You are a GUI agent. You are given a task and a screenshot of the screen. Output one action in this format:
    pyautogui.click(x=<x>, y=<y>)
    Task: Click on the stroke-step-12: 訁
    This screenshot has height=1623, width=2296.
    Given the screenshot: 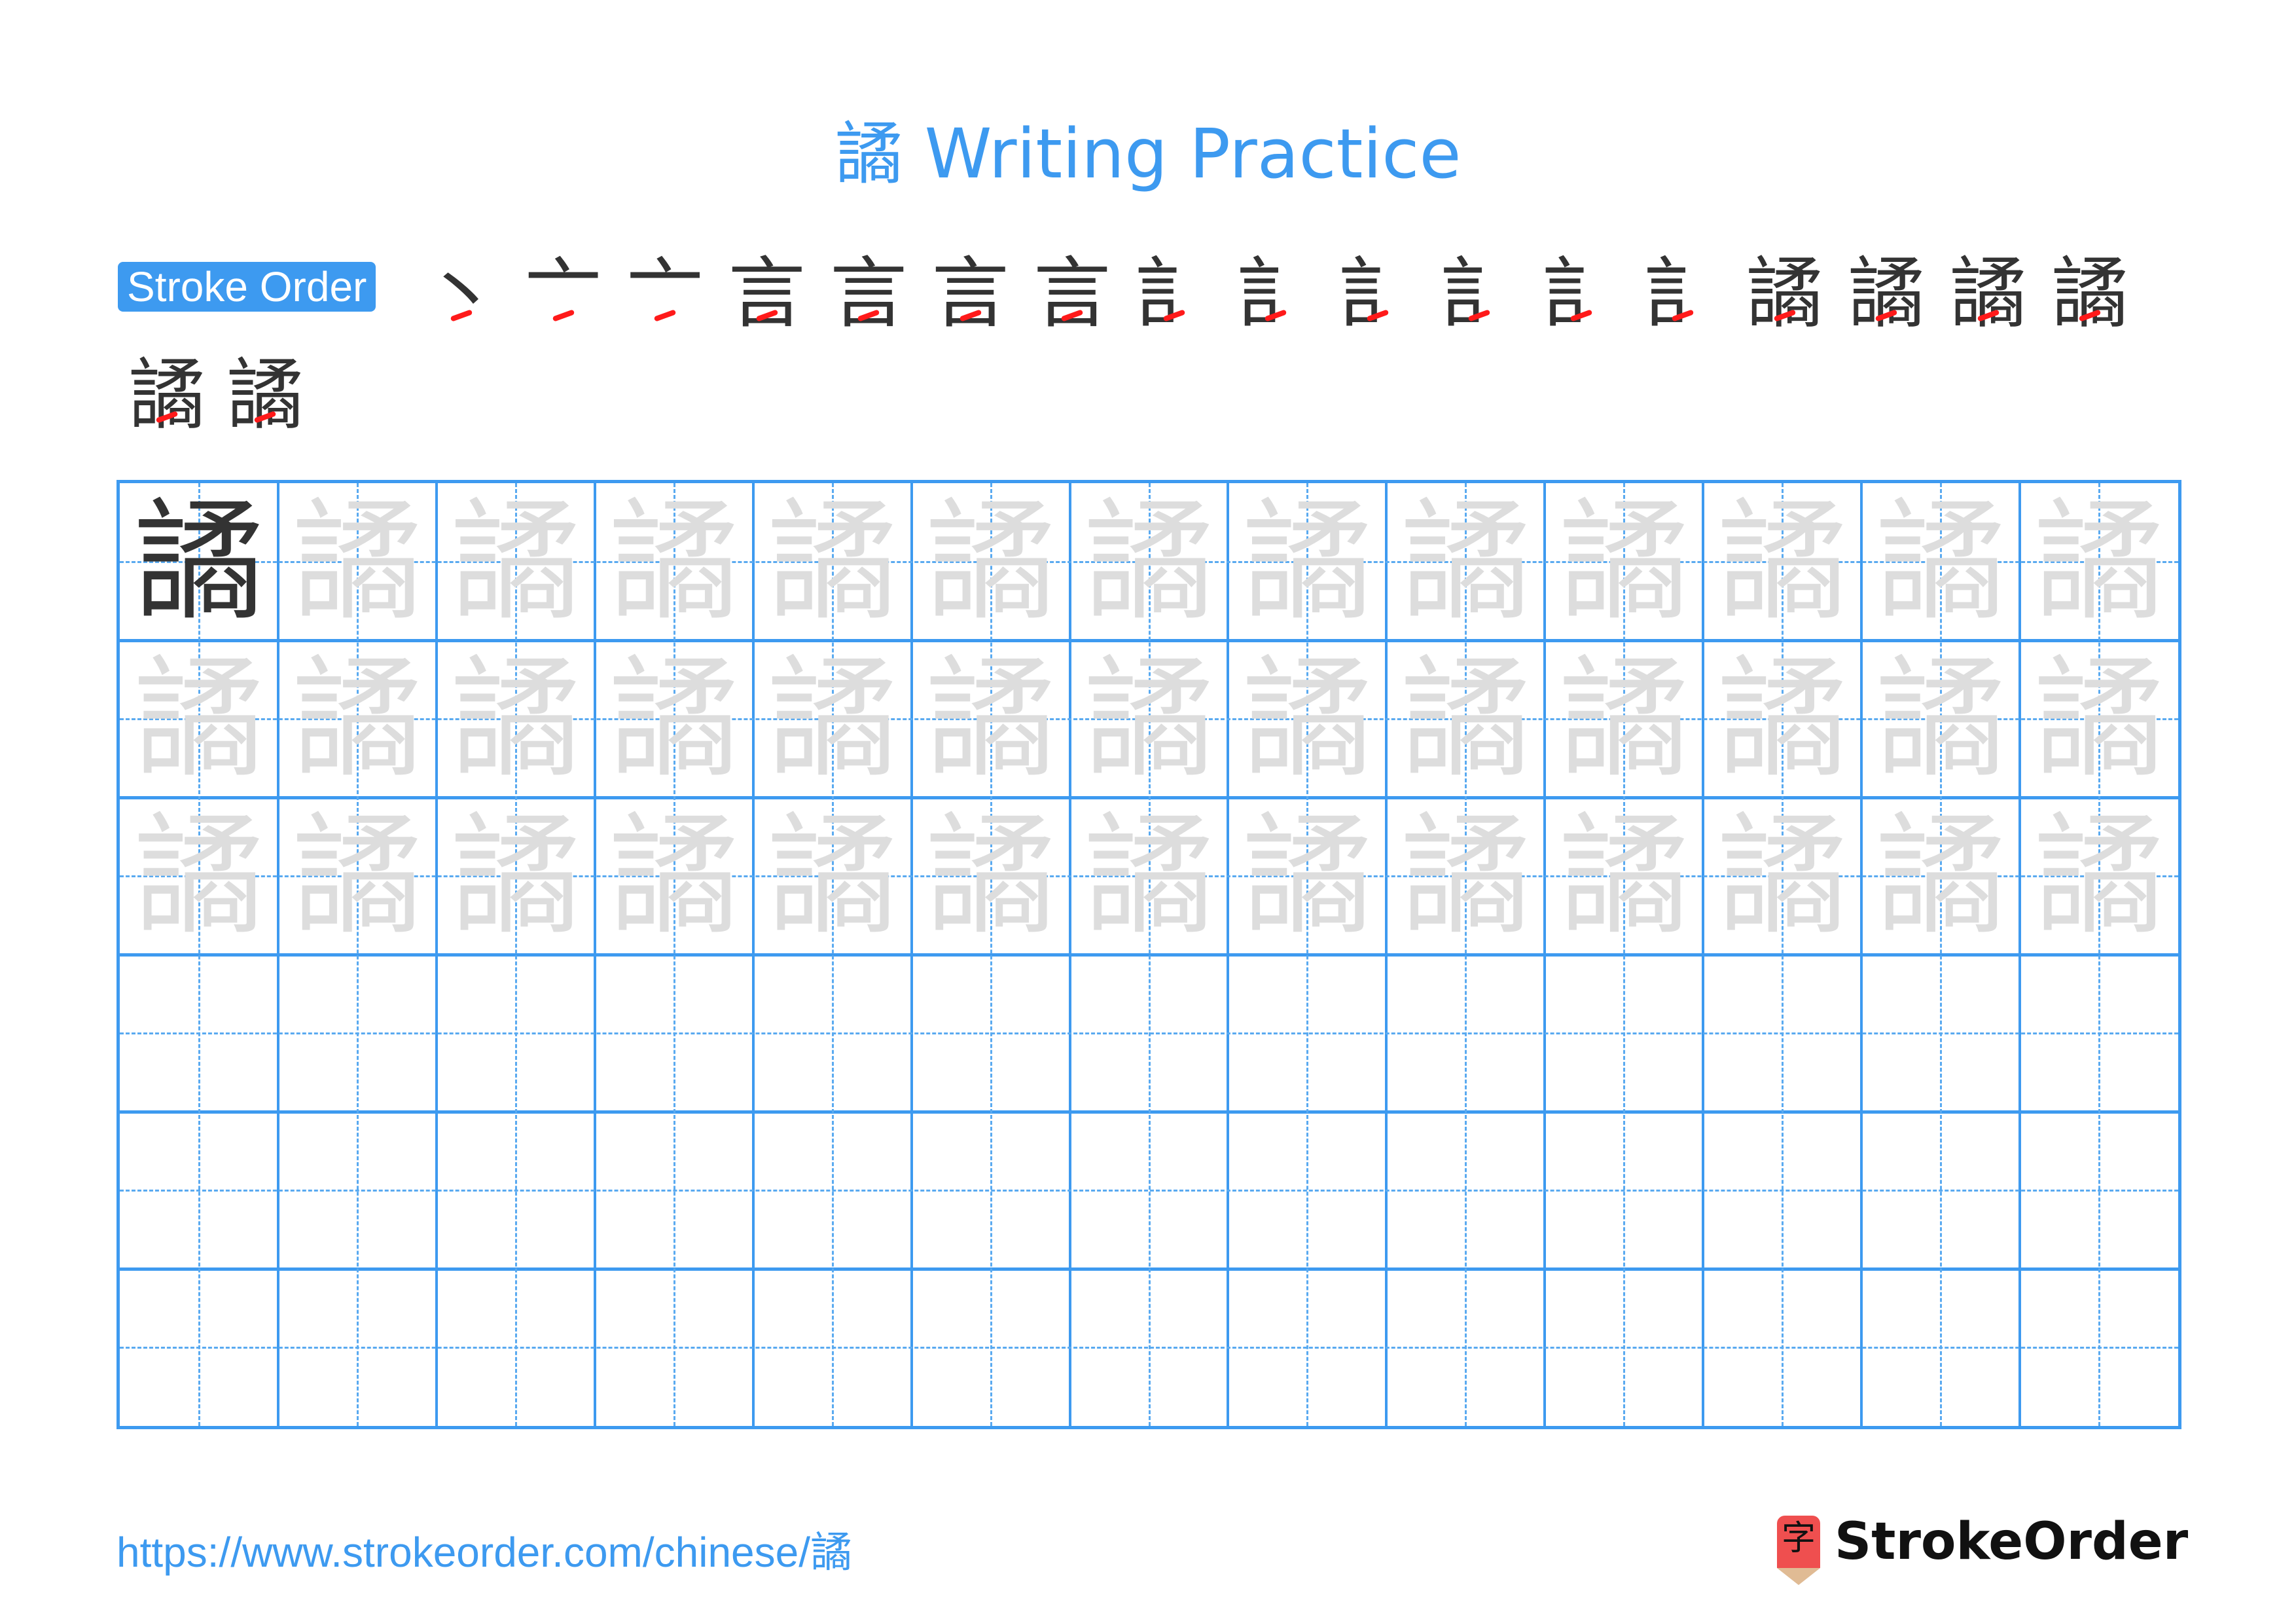 What is the action you would take?
    pyautogui.click(x=1581, y=293)
    